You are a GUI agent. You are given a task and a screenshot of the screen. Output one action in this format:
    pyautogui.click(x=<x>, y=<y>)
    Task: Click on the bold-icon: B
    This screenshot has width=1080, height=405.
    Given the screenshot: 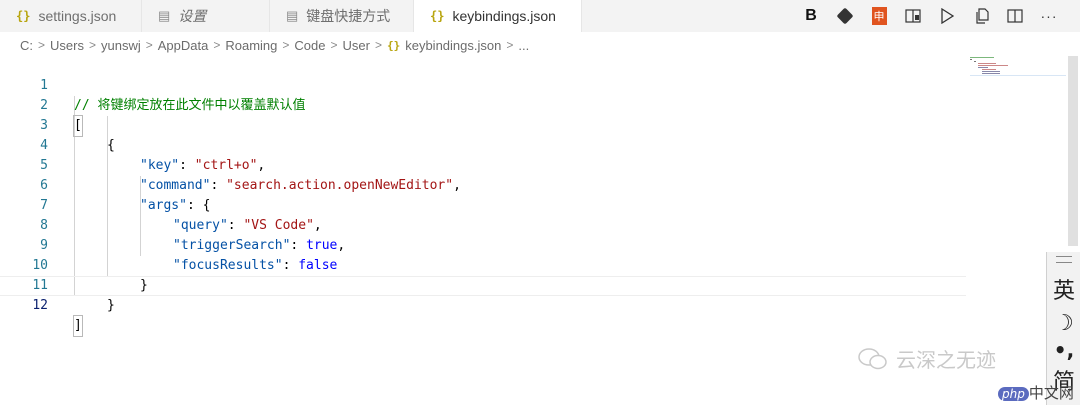 What is the action you would take?
    pyautogui.click(x=811, y=15)
    